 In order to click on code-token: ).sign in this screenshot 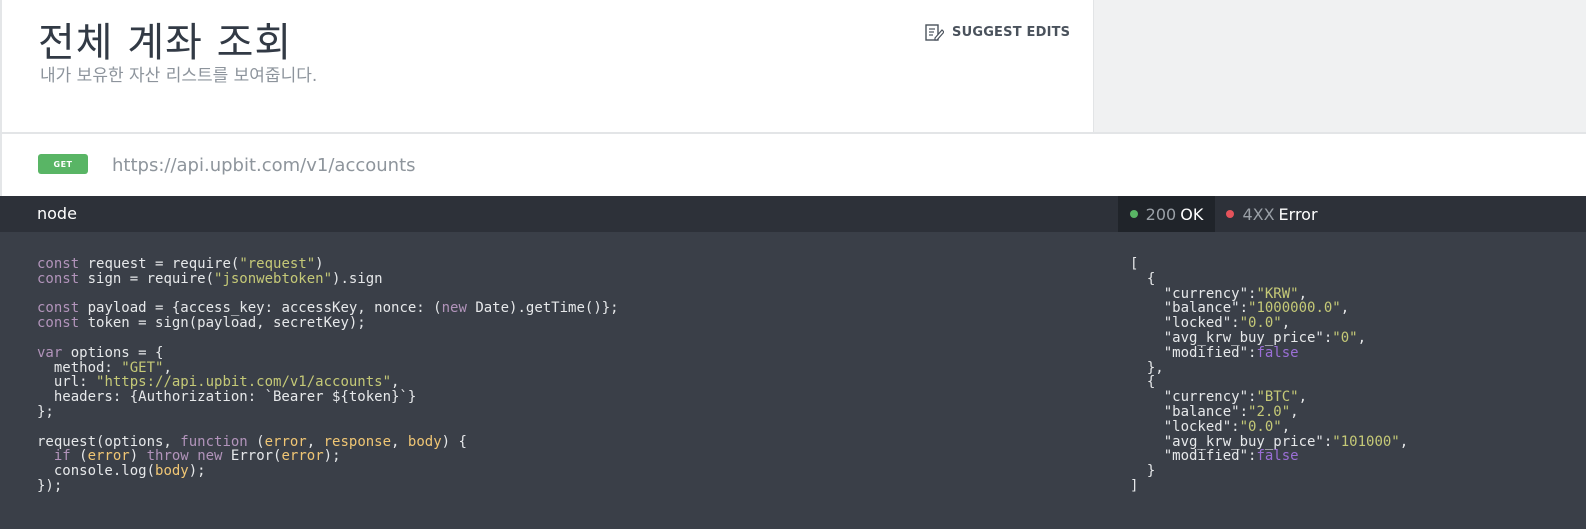, I will do `click(357, 278)`.